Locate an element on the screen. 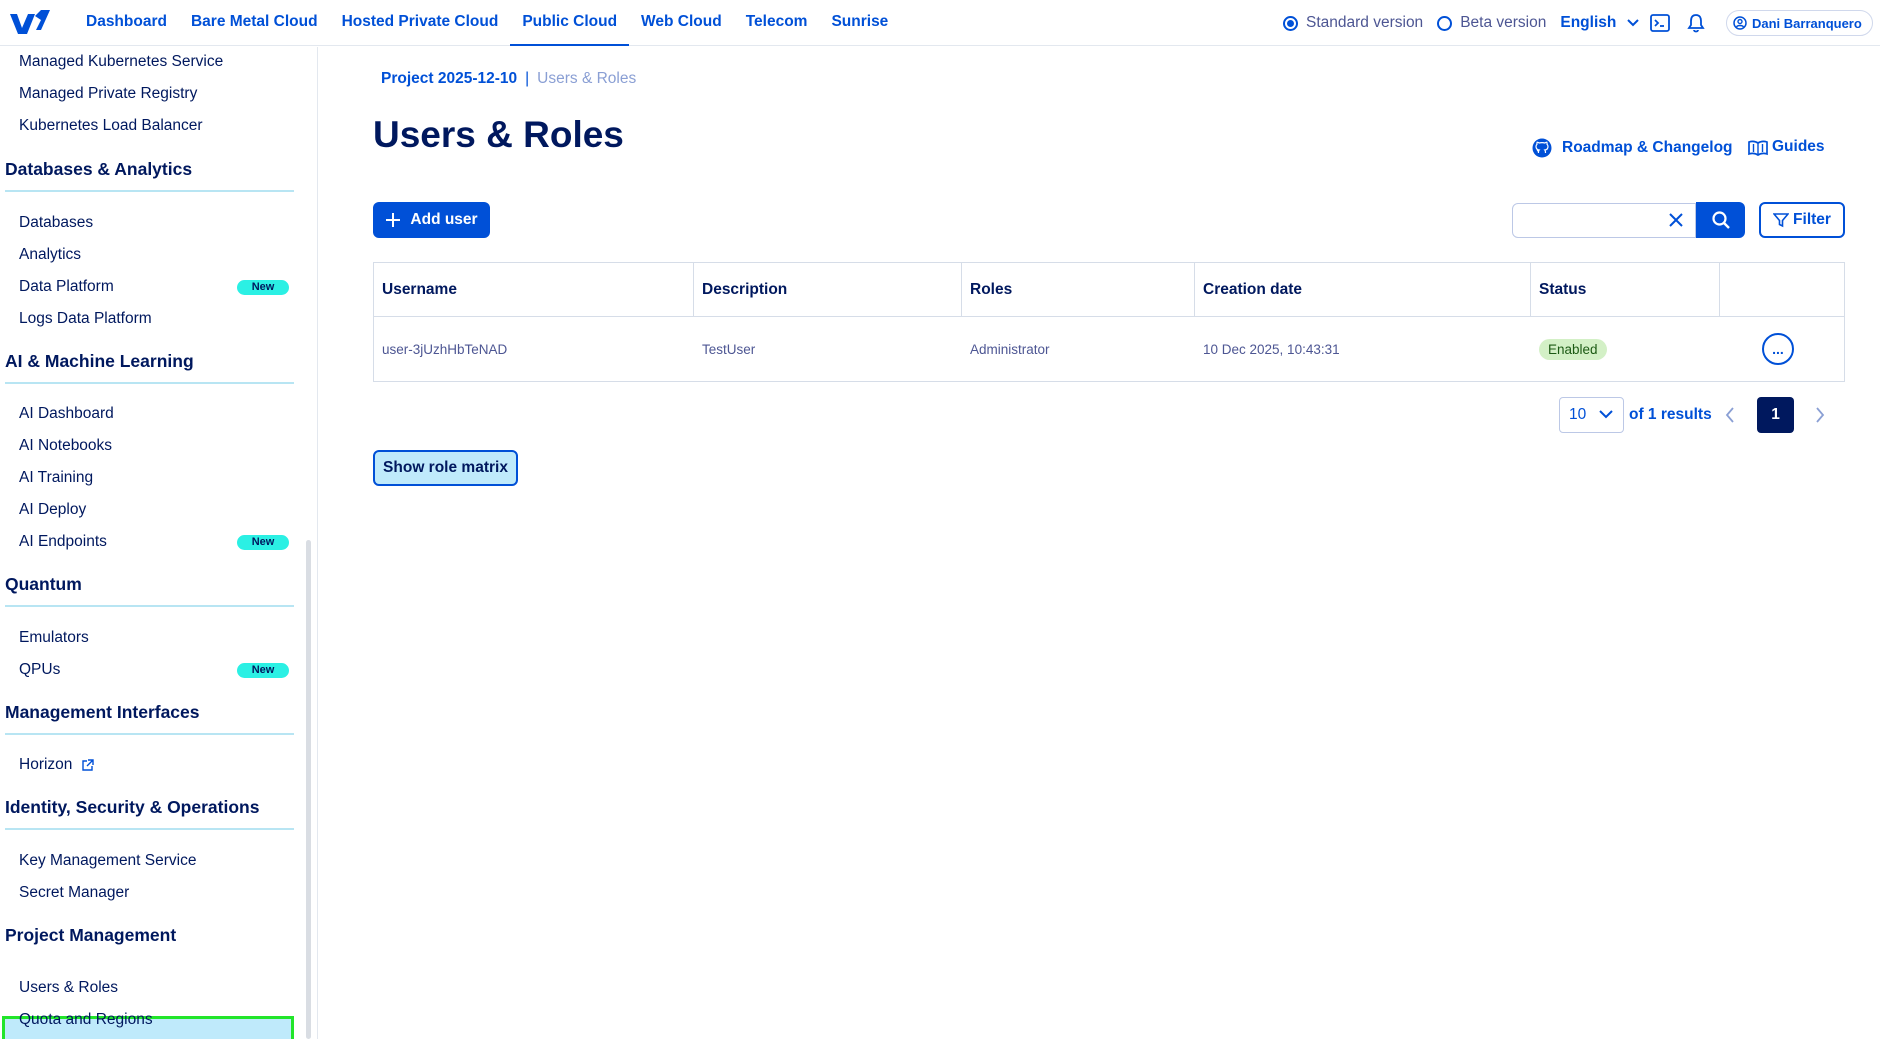 This screenshot has height=1039, width=1880. column-header-status: Status is located at coordinates (1625, 289).